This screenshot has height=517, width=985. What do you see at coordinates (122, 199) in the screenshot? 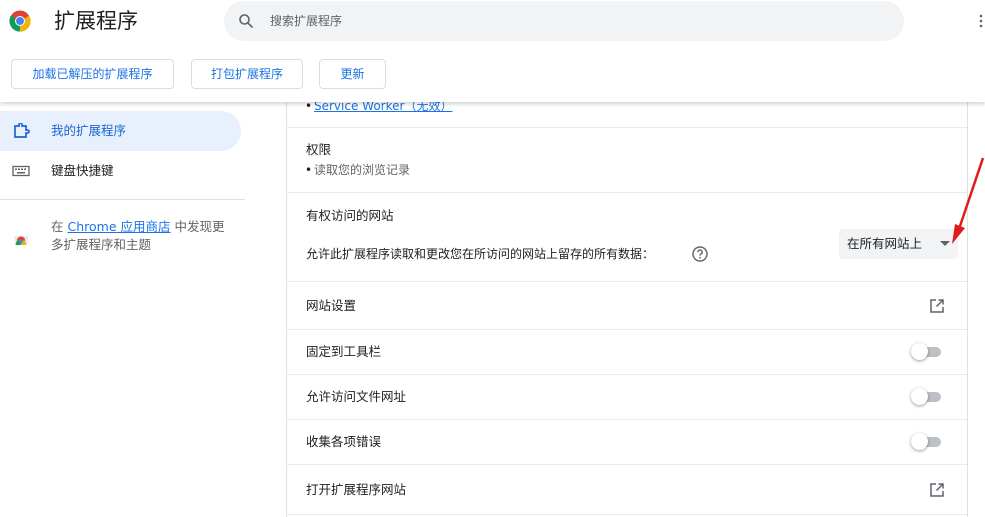
I see `sidebar-divider` at bounding box center [122, 199].